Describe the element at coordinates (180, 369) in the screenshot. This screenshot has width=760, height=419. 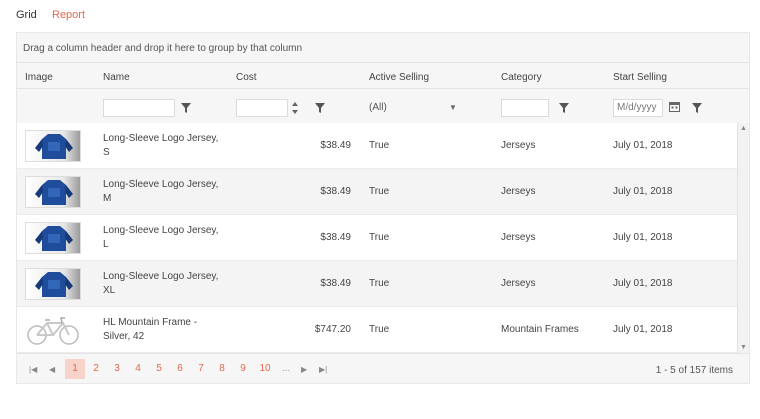
I see `page-link-6: 6` at that location.